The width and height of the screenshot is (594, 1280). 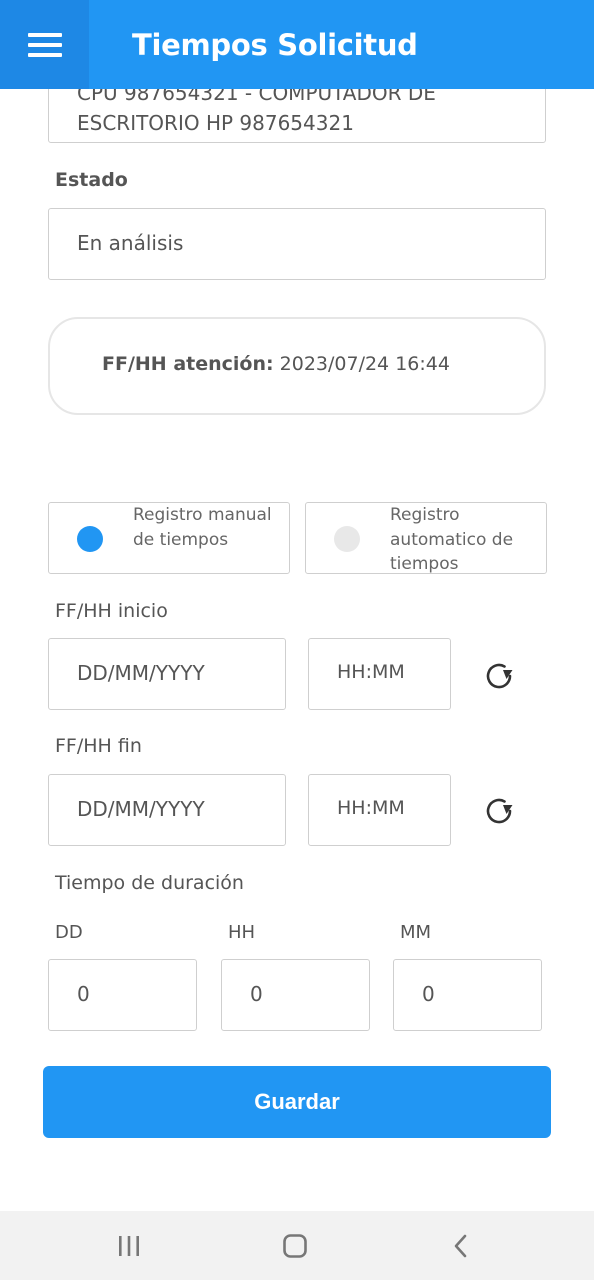 What do you see at coordinates (98, 746) in the screenshot?
I see `fin-label: FF/HH fin` at bounding box center [98, 746].